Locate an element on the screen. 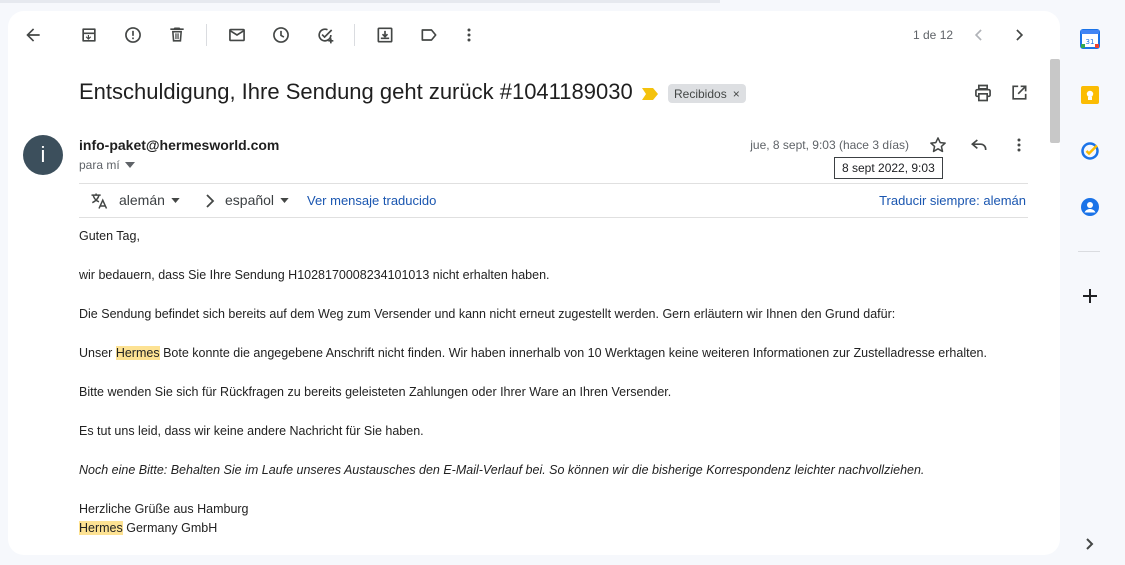 The image size is (1125, 565). scrollbar-thumb is located at coordinates (1055, 101).